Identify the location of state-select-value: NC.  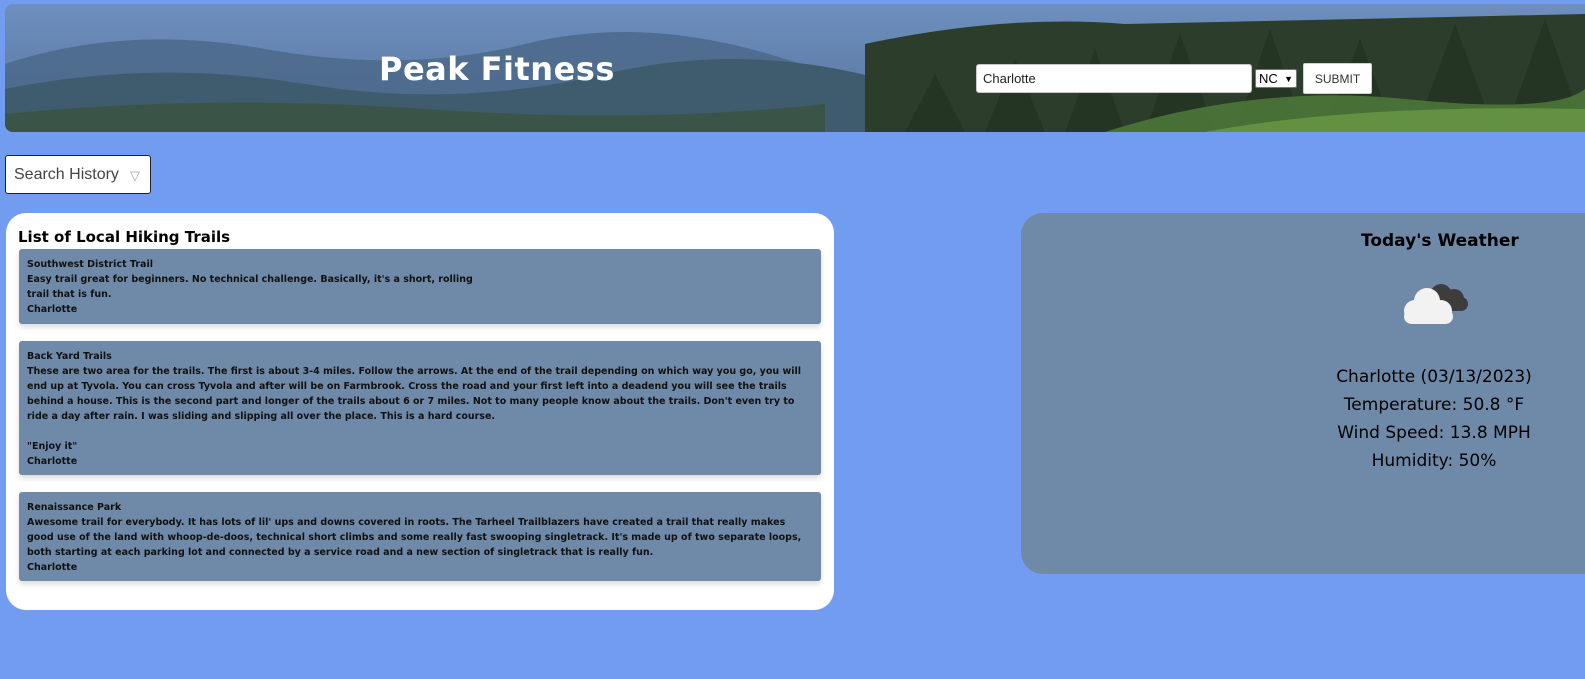
(1268, 78).